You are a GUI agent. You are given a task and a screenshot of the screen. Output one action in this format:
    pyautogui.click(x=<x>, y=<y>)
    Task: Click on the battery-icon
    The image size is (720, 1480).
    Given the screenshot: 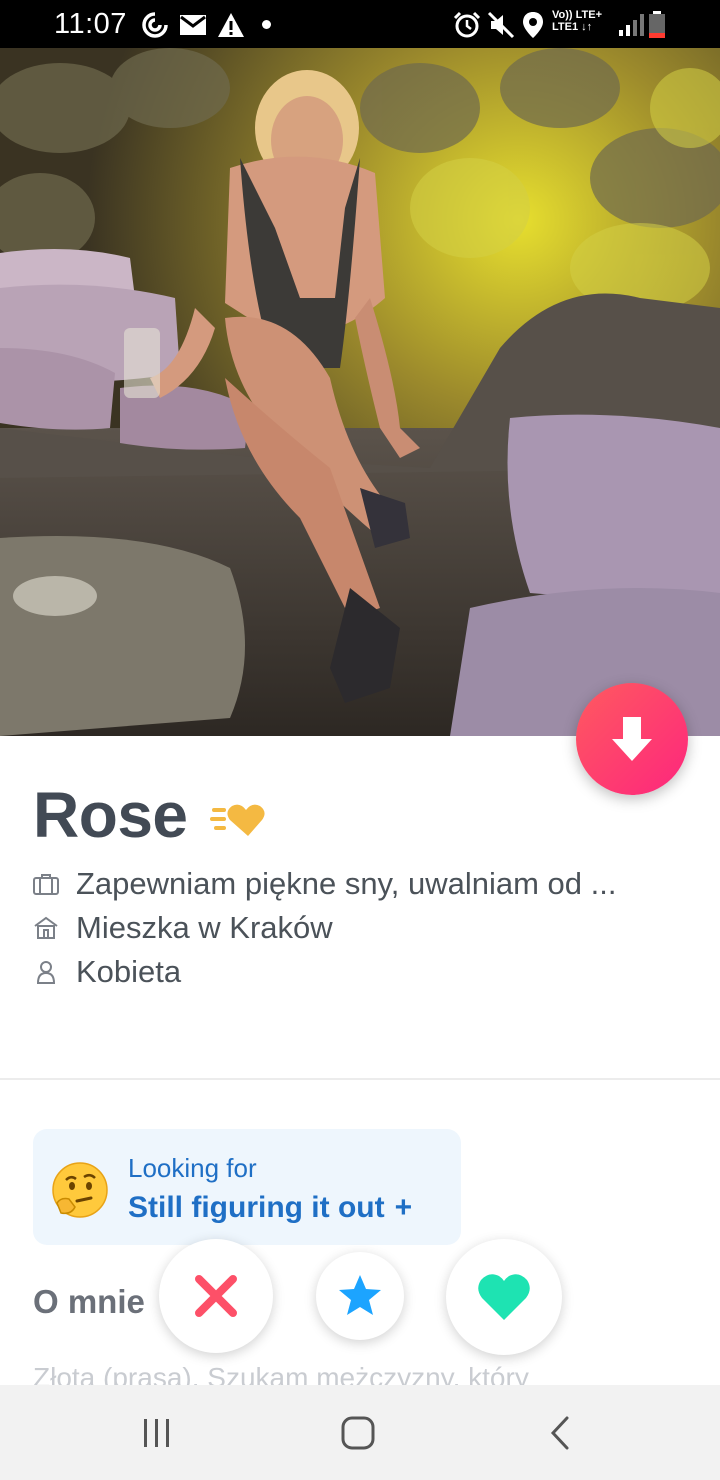 What is the action you would take?
    pyautogui.click(x=657, y=24)
    